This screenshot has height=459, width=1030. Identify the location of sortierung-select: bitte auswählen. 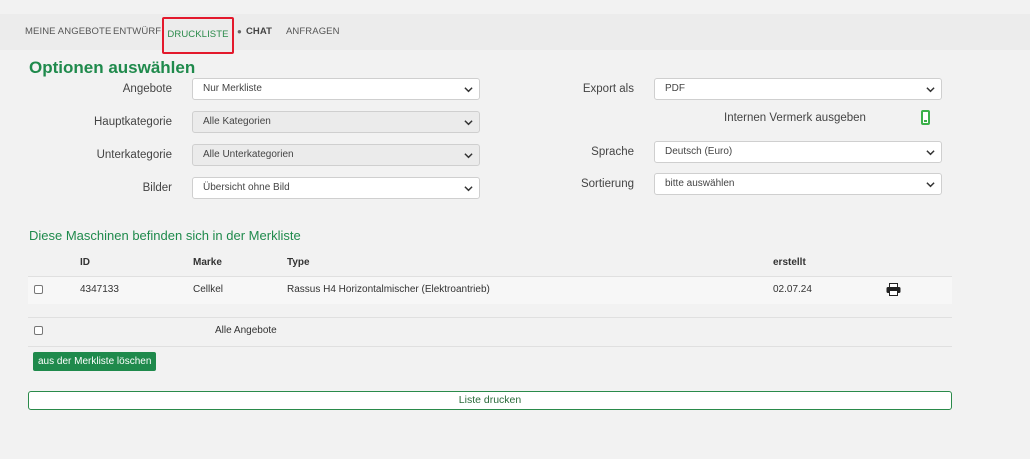
(798, 184).